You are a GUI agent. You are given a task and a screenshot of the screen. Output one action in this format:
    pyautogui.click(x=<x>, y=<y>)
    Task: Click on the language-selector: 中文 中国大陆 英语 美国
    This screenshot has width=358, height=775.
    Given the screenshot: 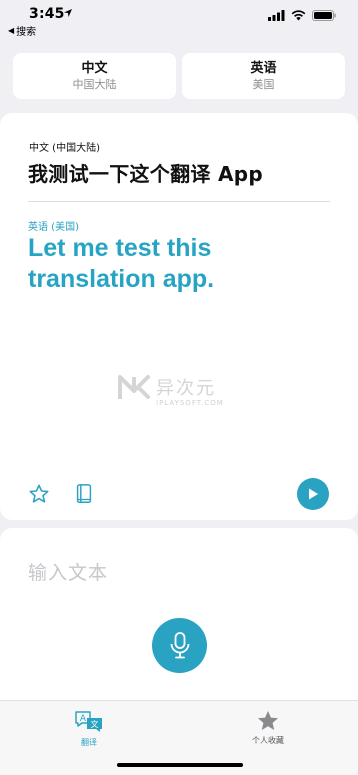 What is the action you would take?
    pyautogui.click(x=179, y=76)
    